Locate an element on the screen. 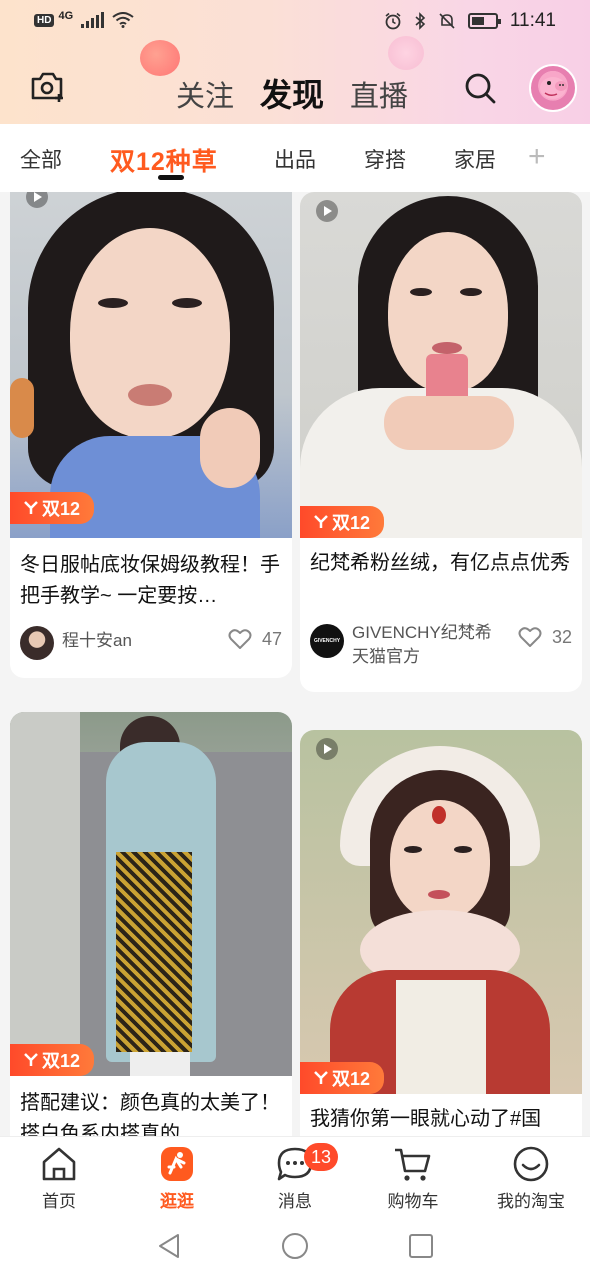 The height and width of the screenshot is (1278, 590). category-home: 家居 is located at coordinates (475, 159).